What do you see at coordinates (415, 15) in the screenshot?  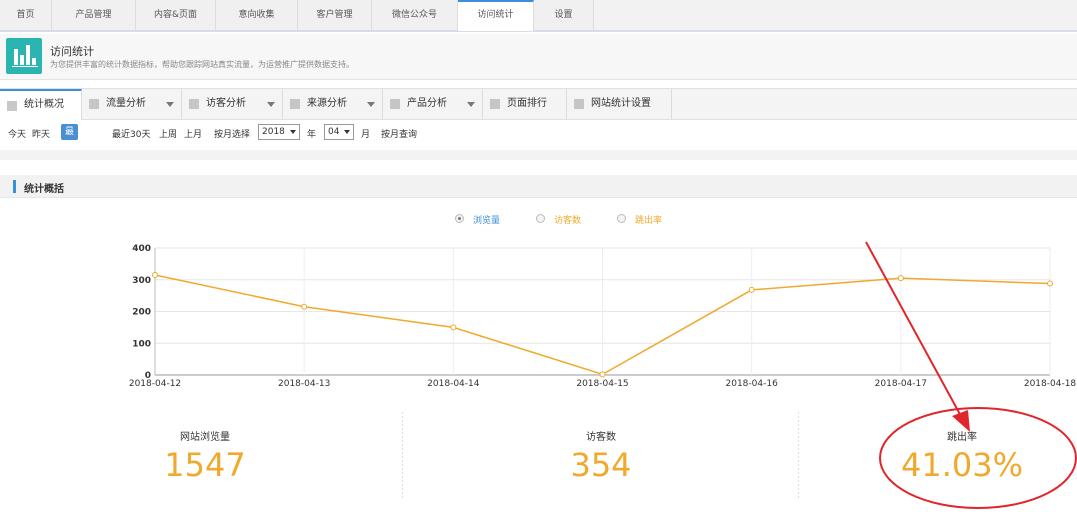 I see `top-tab-wechat: 微信公众号` at bounding box center [415, 15].